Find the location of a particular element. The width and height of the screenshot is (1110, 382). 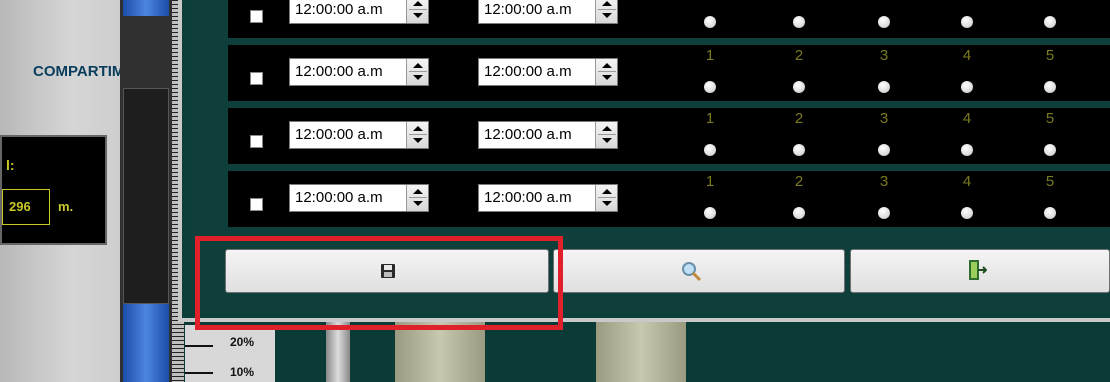

search-button is located at coordinates (699, 271).